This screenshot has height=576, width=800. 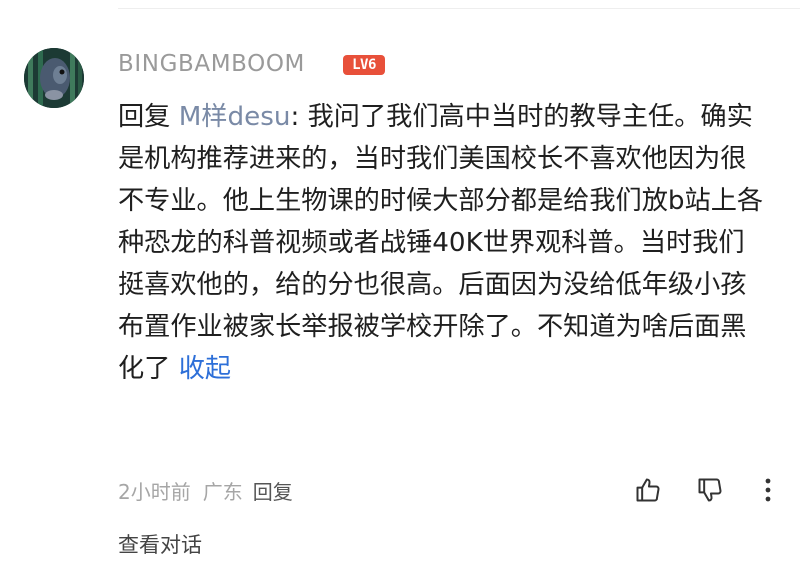 What do you see at coordinates (222, 491) in the screenshot?
I see `location: 广东` at bounding box center [222, 491].